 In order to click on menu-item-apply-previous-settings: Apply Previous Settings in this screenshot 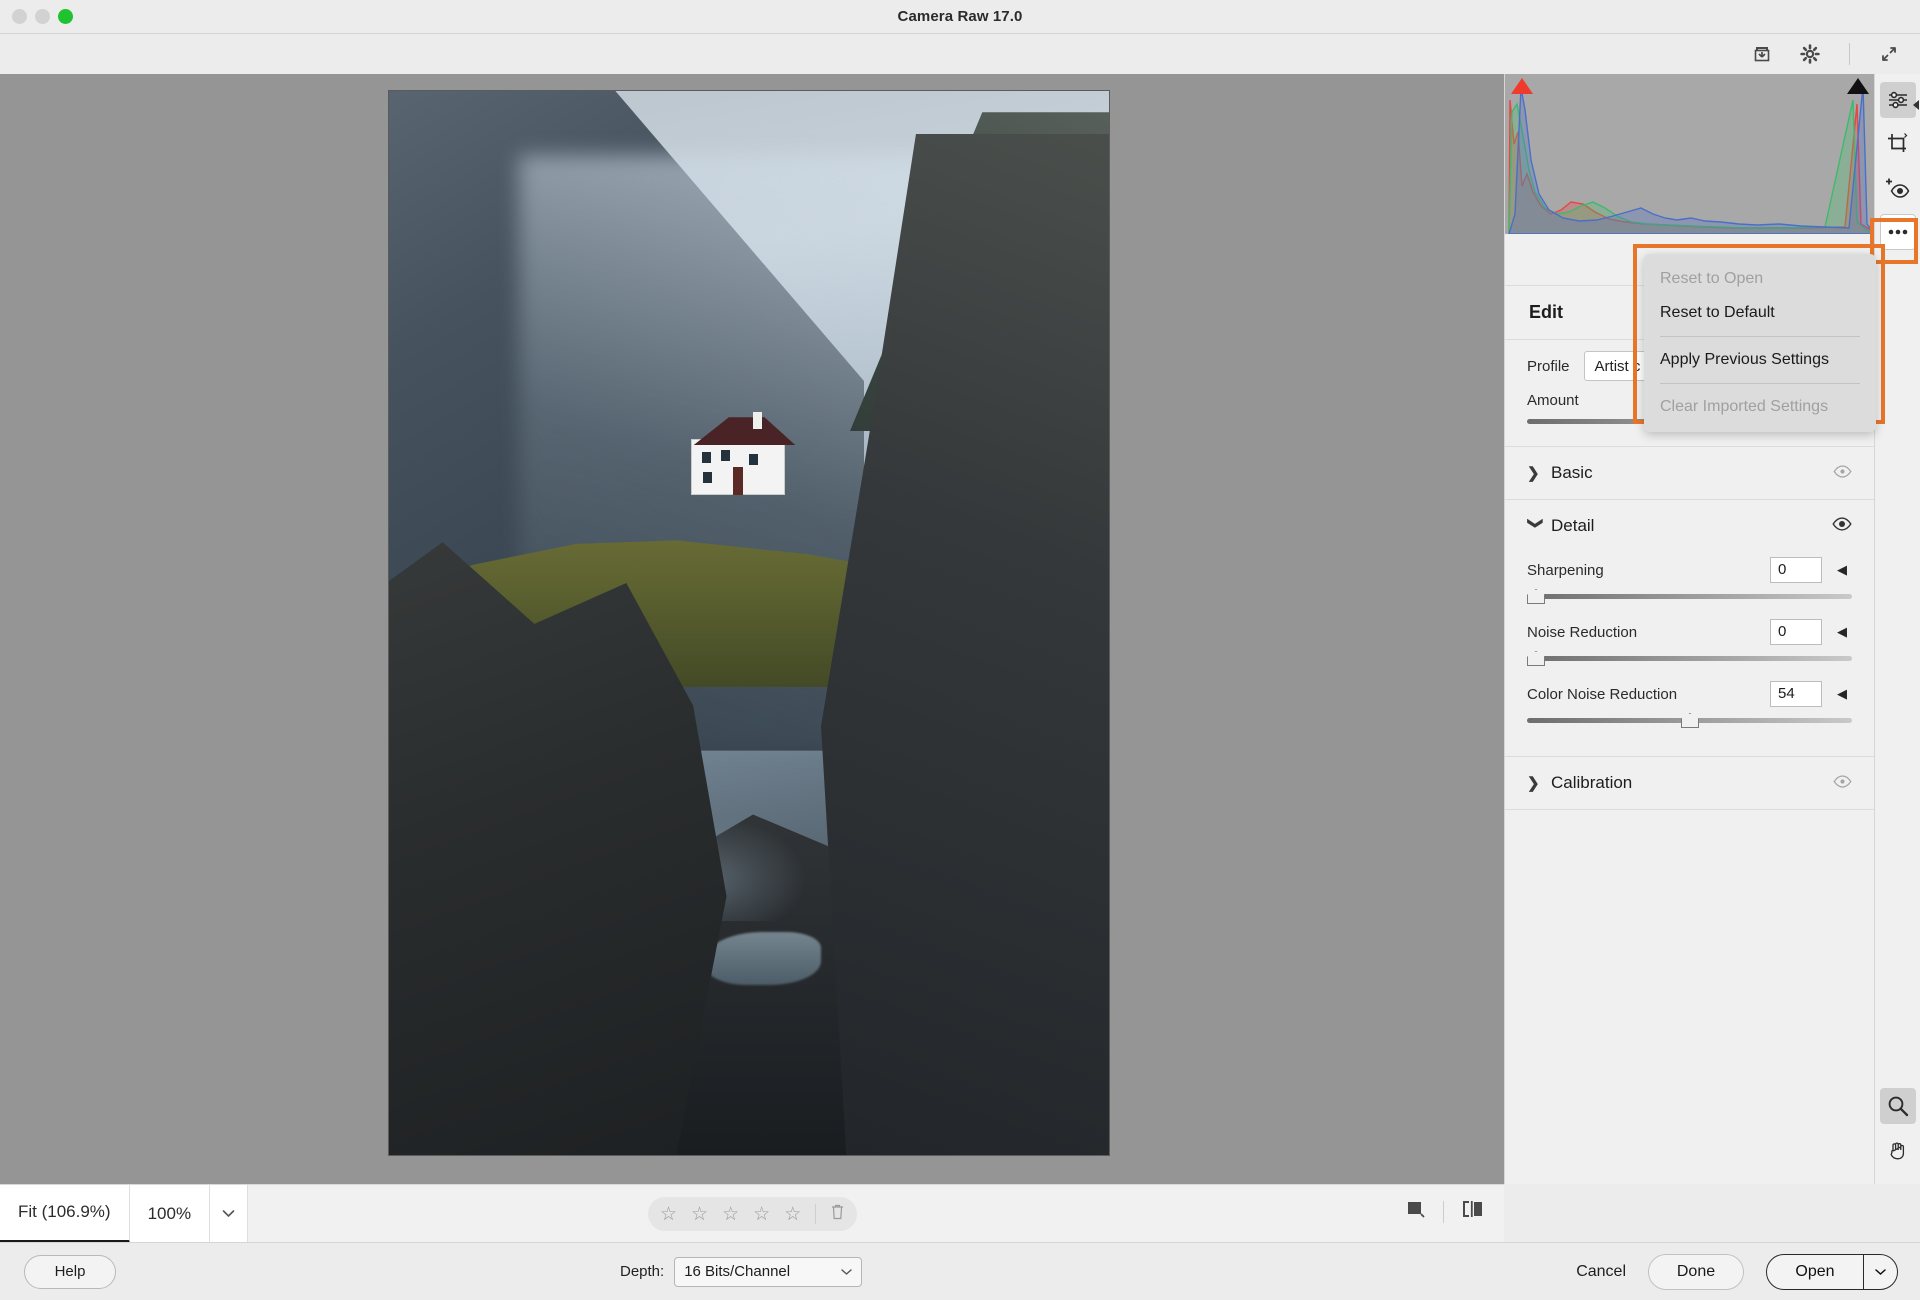, I will do `click(1760, 360)`.